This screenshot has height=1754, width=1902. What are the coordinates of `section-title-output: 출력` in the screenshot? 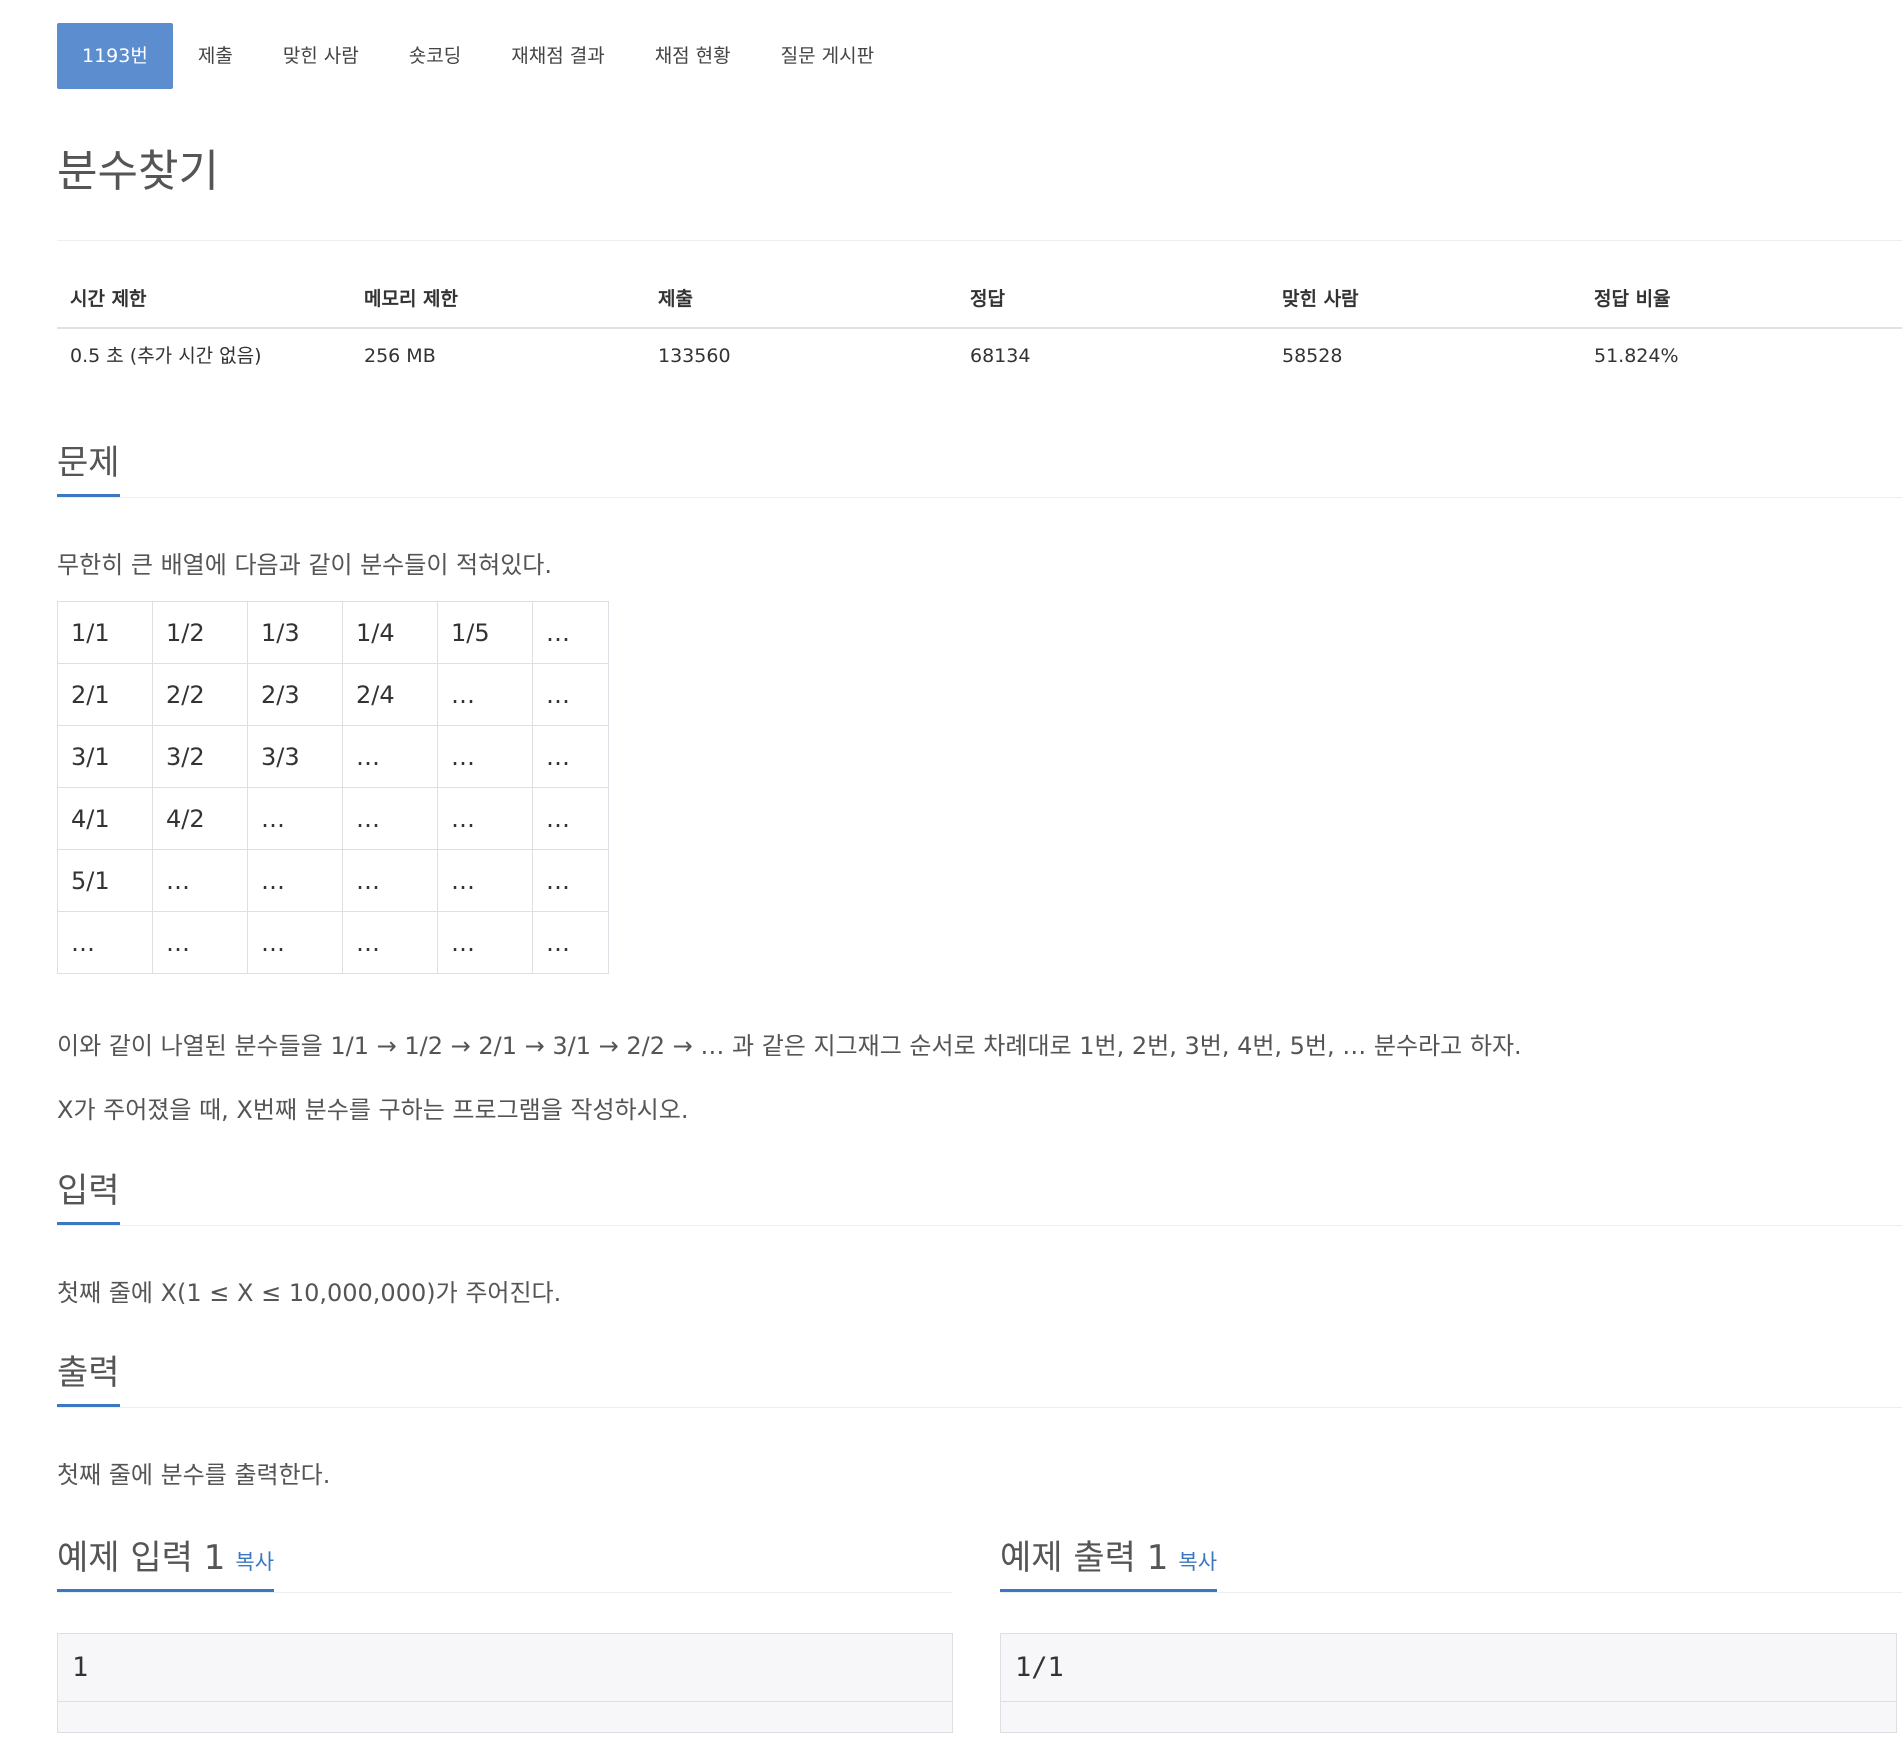 It's located at (88, 1381).